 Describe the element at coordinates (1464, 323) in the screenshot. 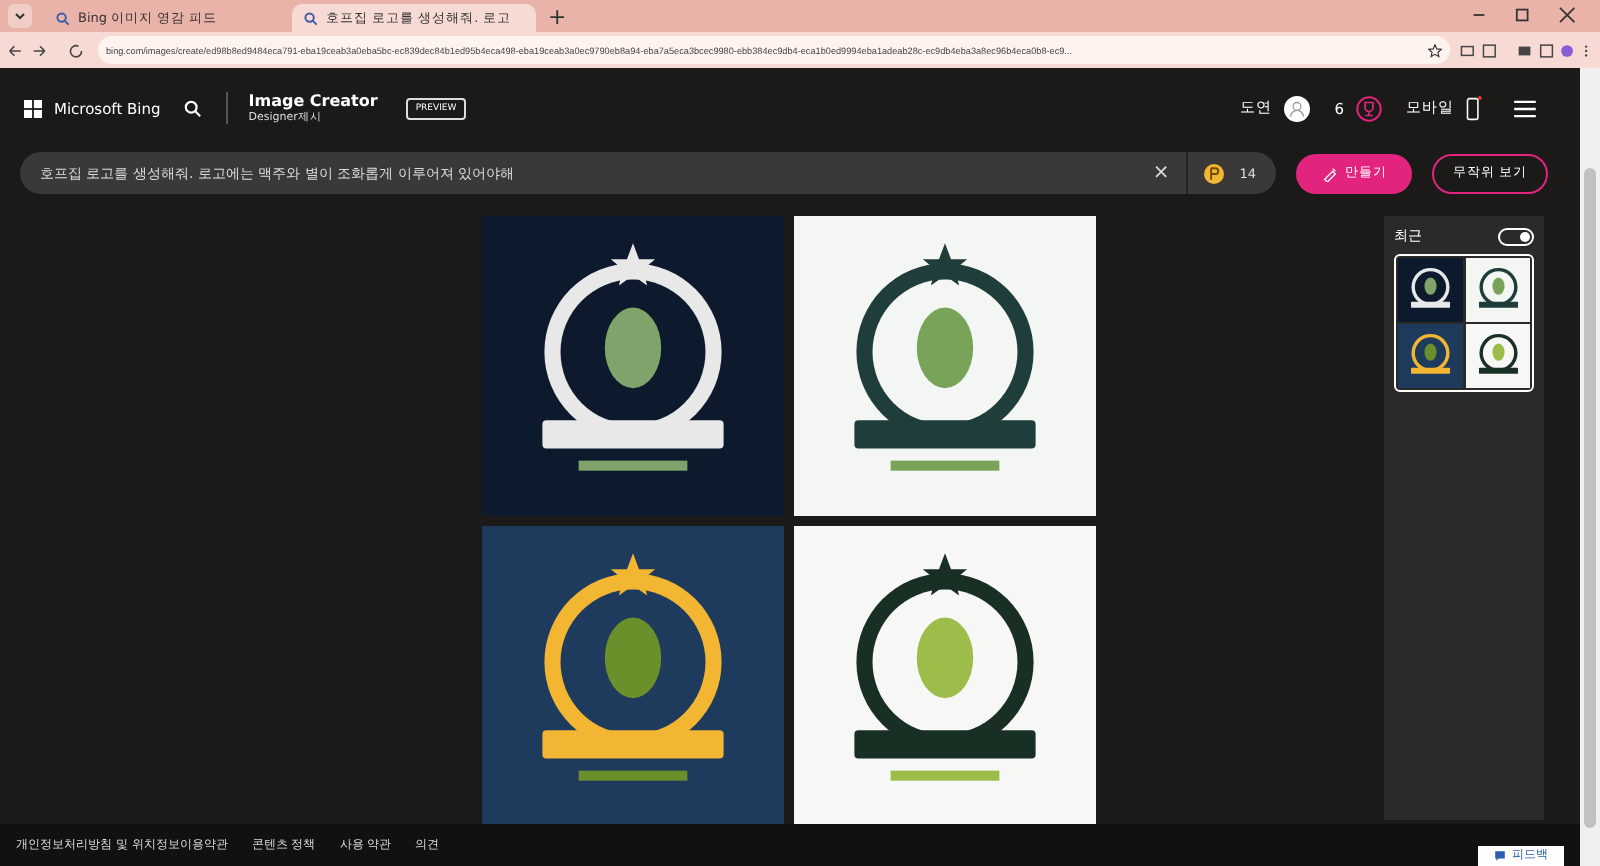

I see `recent-thumbnail` at that location.